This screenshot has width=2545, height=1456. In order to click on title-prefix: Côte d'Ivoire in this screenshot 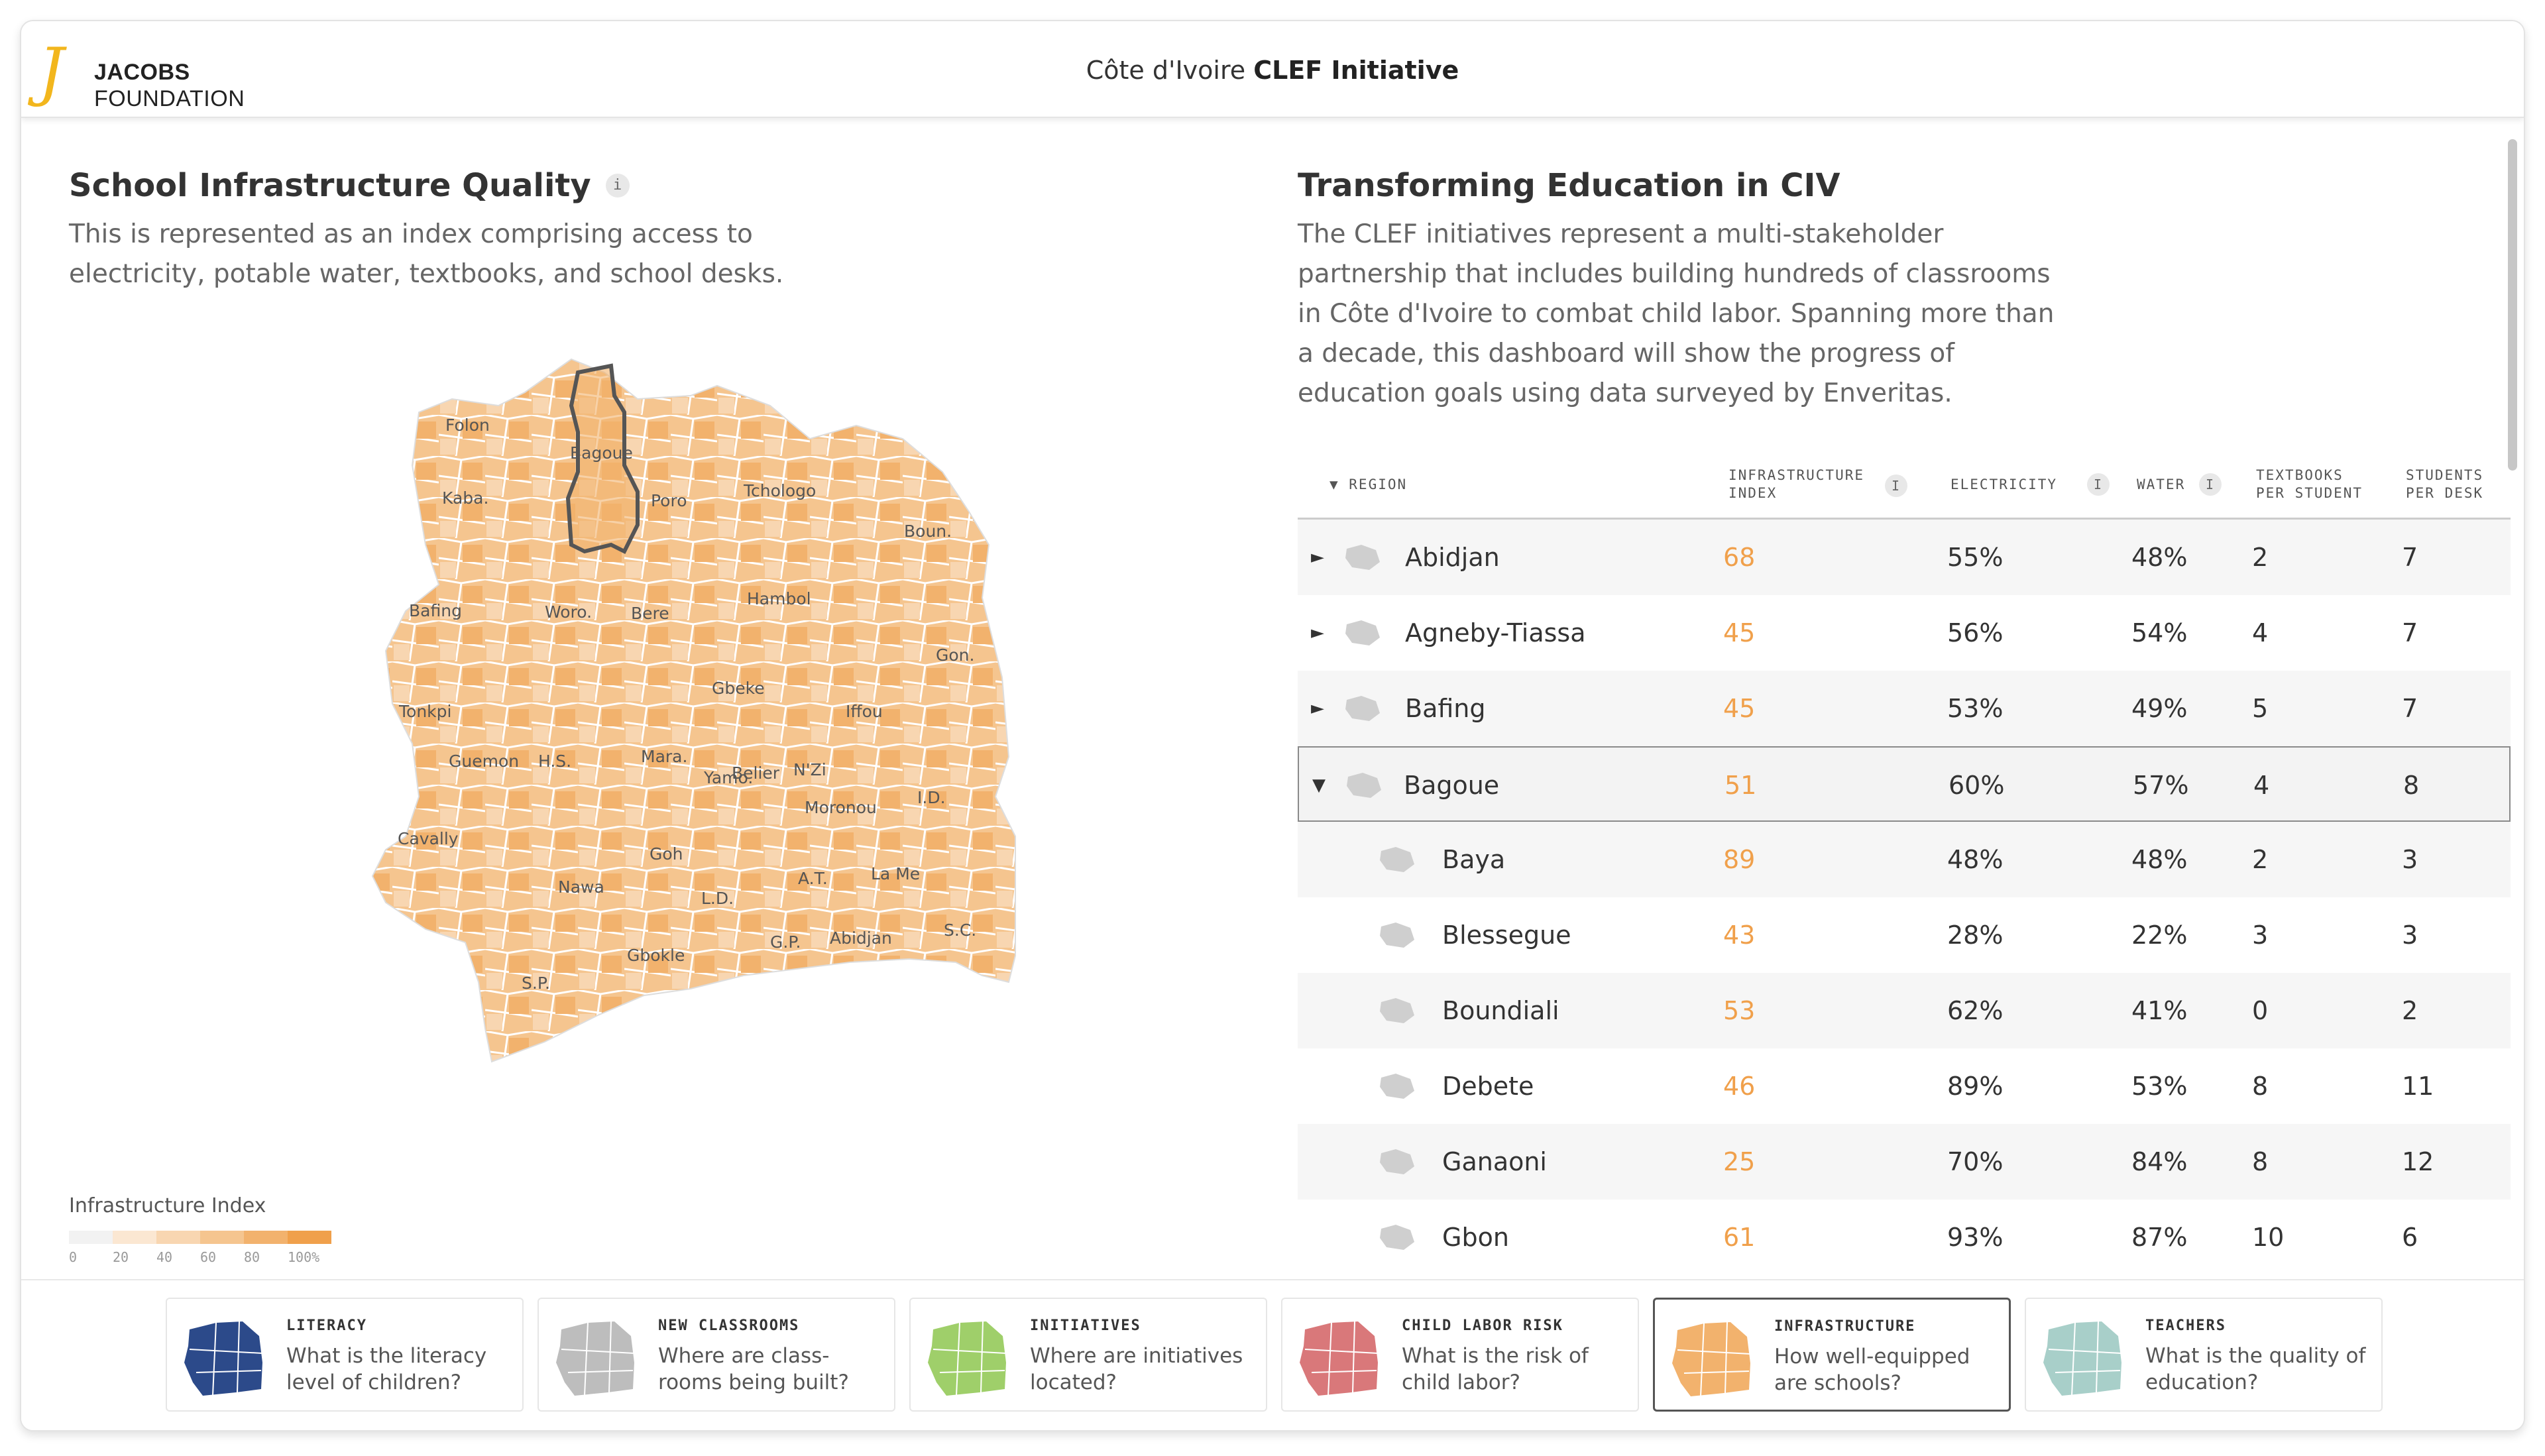, I will do `click(1166, 70)`.